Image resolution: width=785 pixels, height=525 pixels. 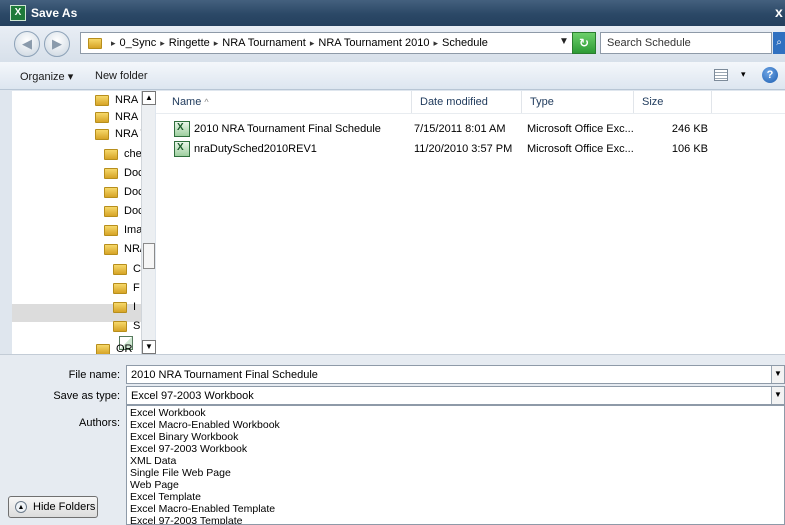 What do you see at coordinates (21, 507) in the screenshot?
I see `collapse-up-icon: ▲` at bounding box center [21, 507].